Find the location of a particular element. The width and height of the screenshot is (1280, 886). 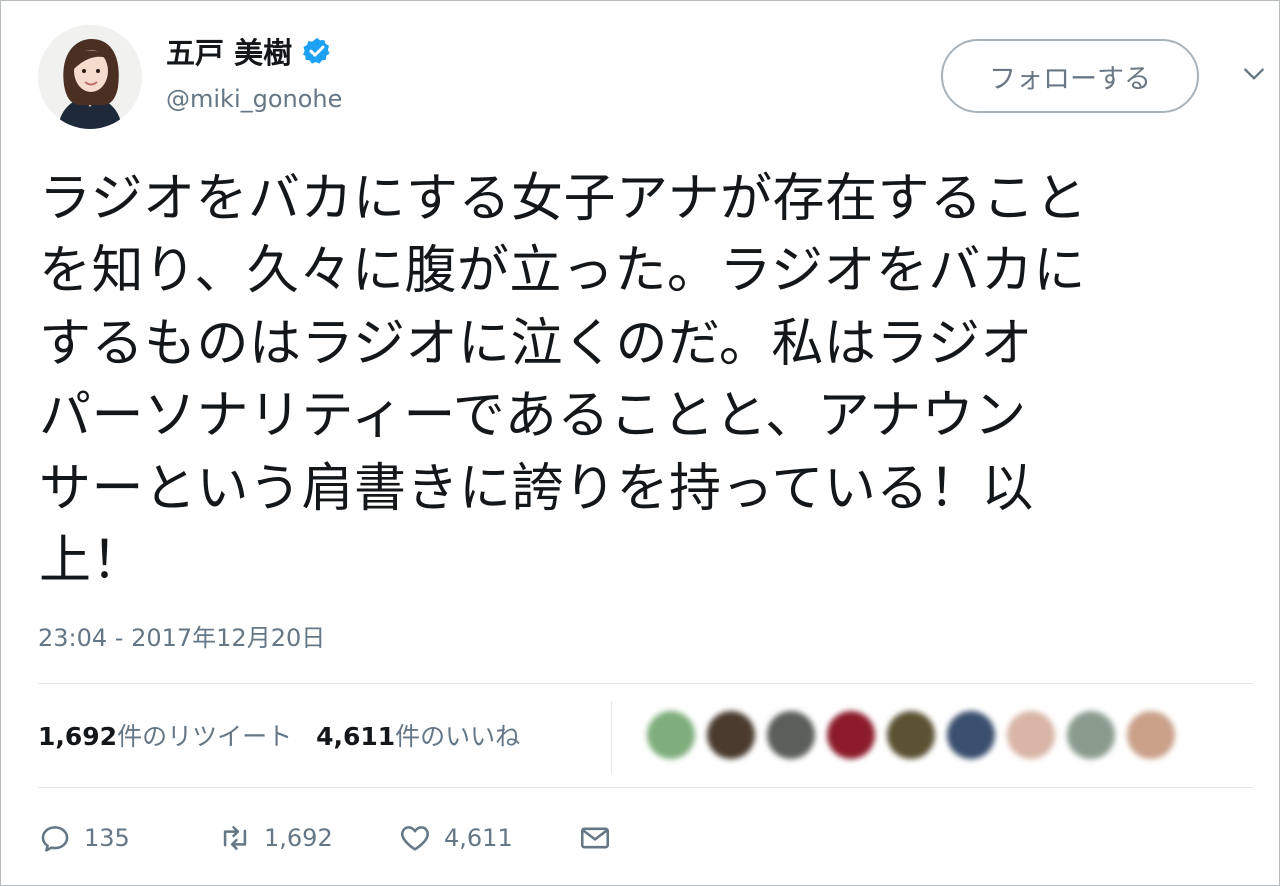

verified-badge-icon is located at coordinates (316, 50).